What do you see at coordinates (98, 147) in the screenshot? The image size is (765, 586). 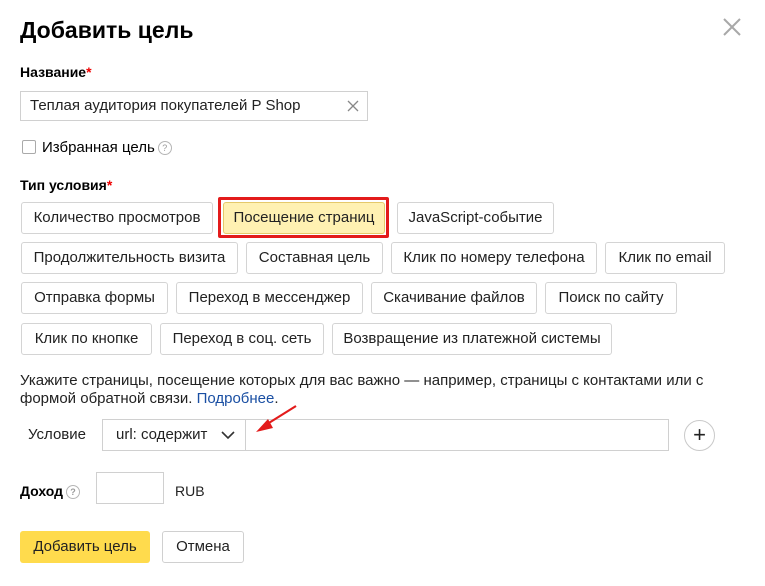 I see `favorite-label-text: Избранная цель` at bounding box center [98, 147].